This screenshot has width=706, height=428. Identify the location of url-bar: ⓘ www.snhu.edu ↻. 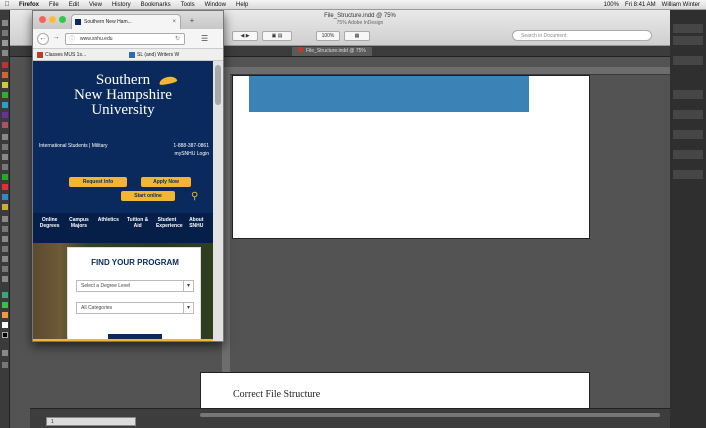
(125, 39).